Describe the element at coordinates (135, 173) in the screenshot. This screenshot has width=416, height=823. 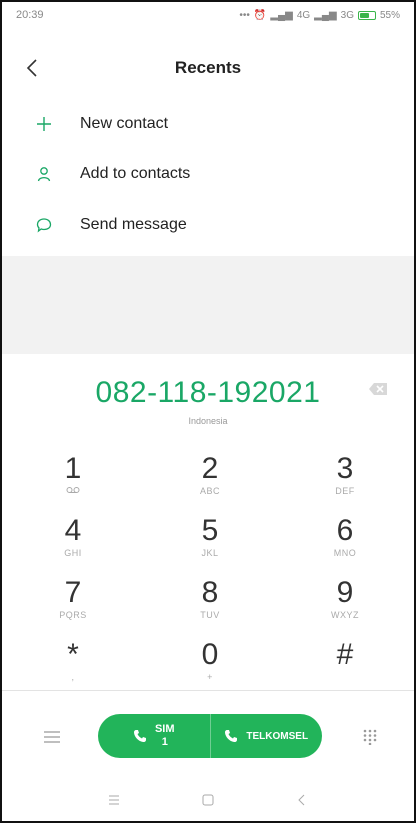
I see `add-to-contacts-label: Add to contacts` at that location.